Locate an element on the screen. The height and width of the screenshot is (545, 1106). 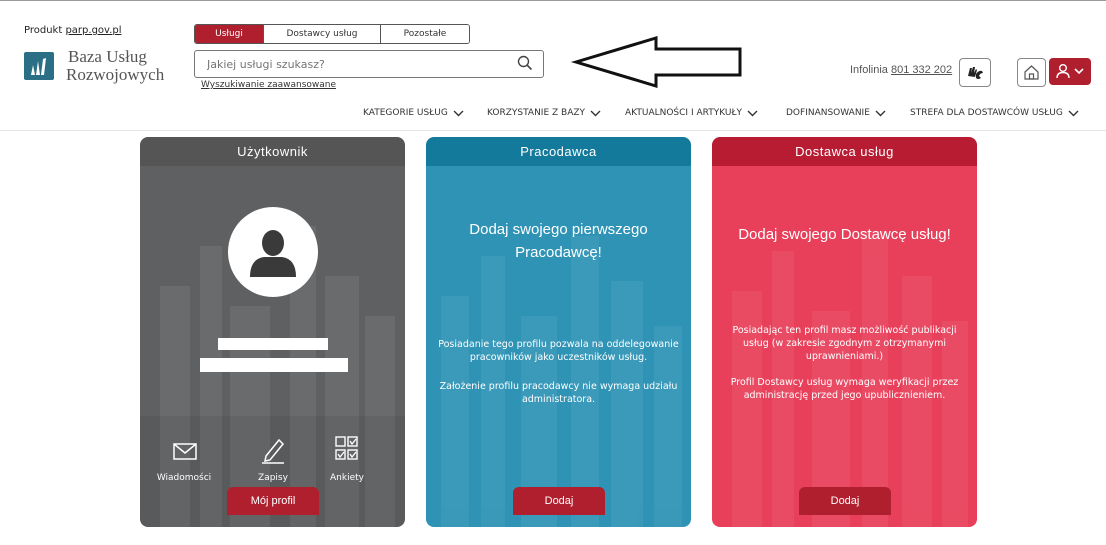
bur-logo-text: Baza Usług Rozwojowych is located at coordinates (115, 66).